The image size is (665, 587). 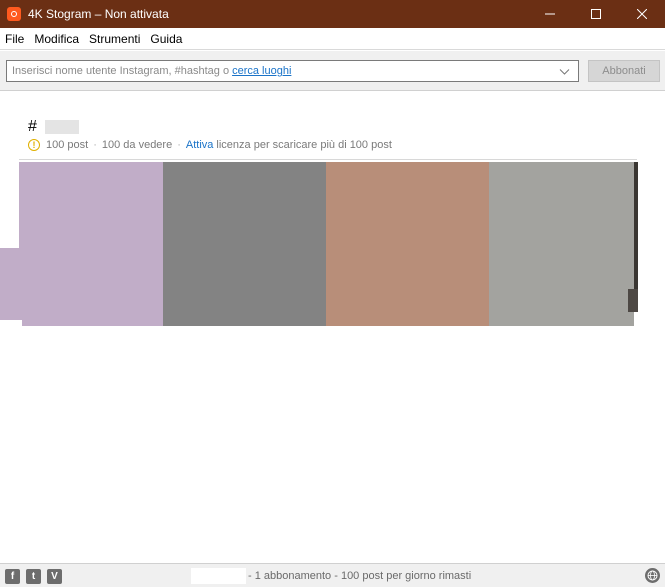 I want to click on minimize-button, so click(x=550, y=14).